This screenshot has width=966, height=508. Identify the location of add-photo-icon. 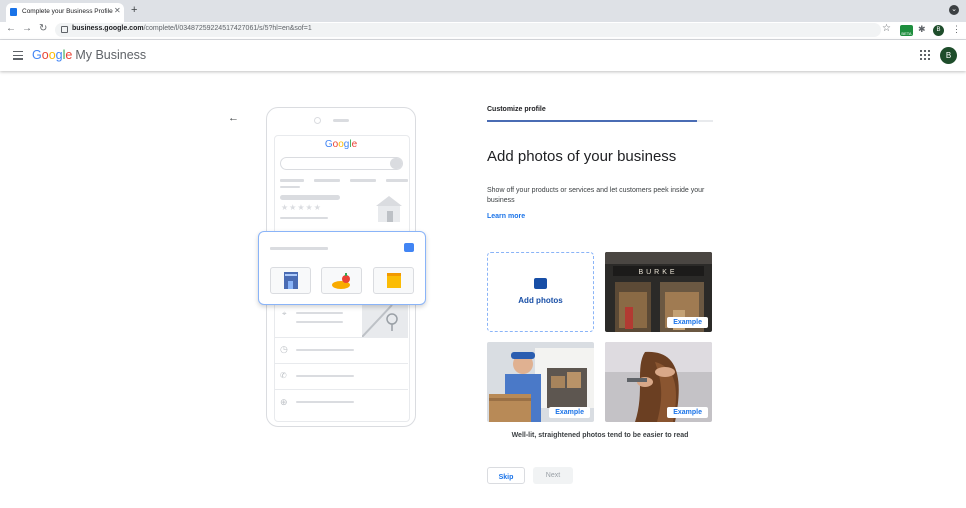
(540, 283).